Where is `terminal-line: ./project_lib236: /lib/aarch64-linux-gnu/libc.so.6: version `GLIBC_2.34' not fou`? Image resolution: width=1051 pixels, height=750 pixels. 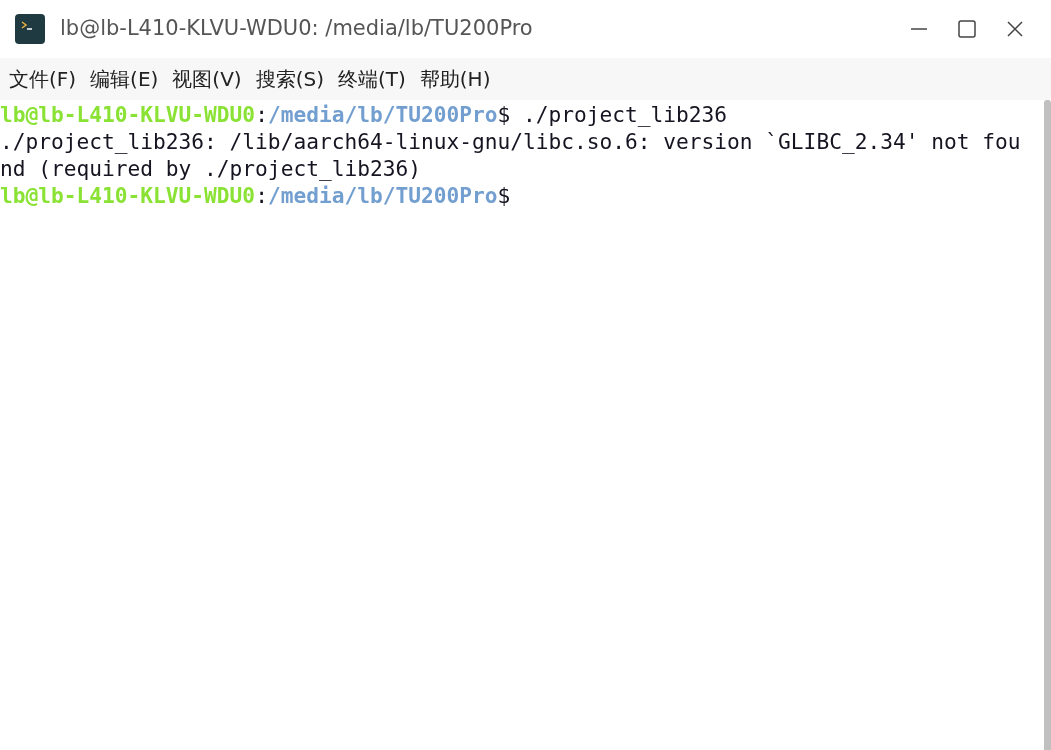 terminal-line: ./project_lib236: /lib/aarch64-linux-gnu/libc.so.6: version `GLIBC_2.34' not fou is located at coordinates (510, 141).